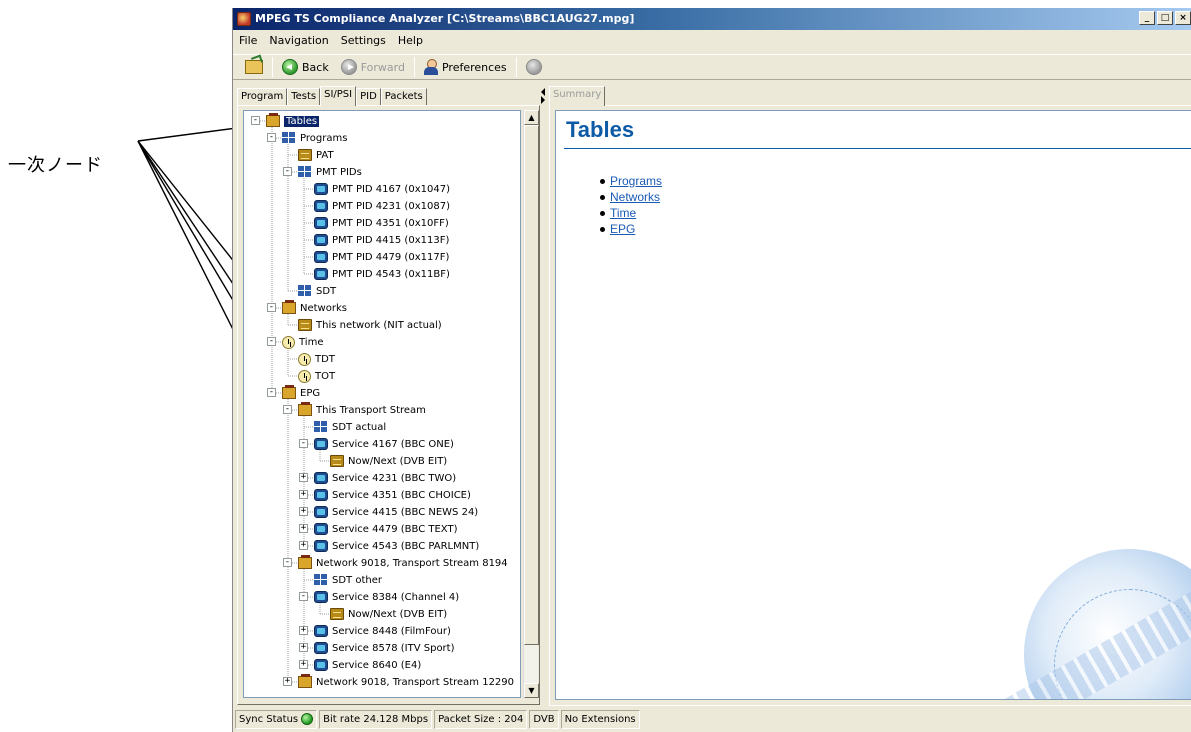 The height and width of the screenshot is (732, 1191). Describe the element at coordinates (367, 665) in the screenshot. I see `tree-node: Service 8640 (E4)` at that location.